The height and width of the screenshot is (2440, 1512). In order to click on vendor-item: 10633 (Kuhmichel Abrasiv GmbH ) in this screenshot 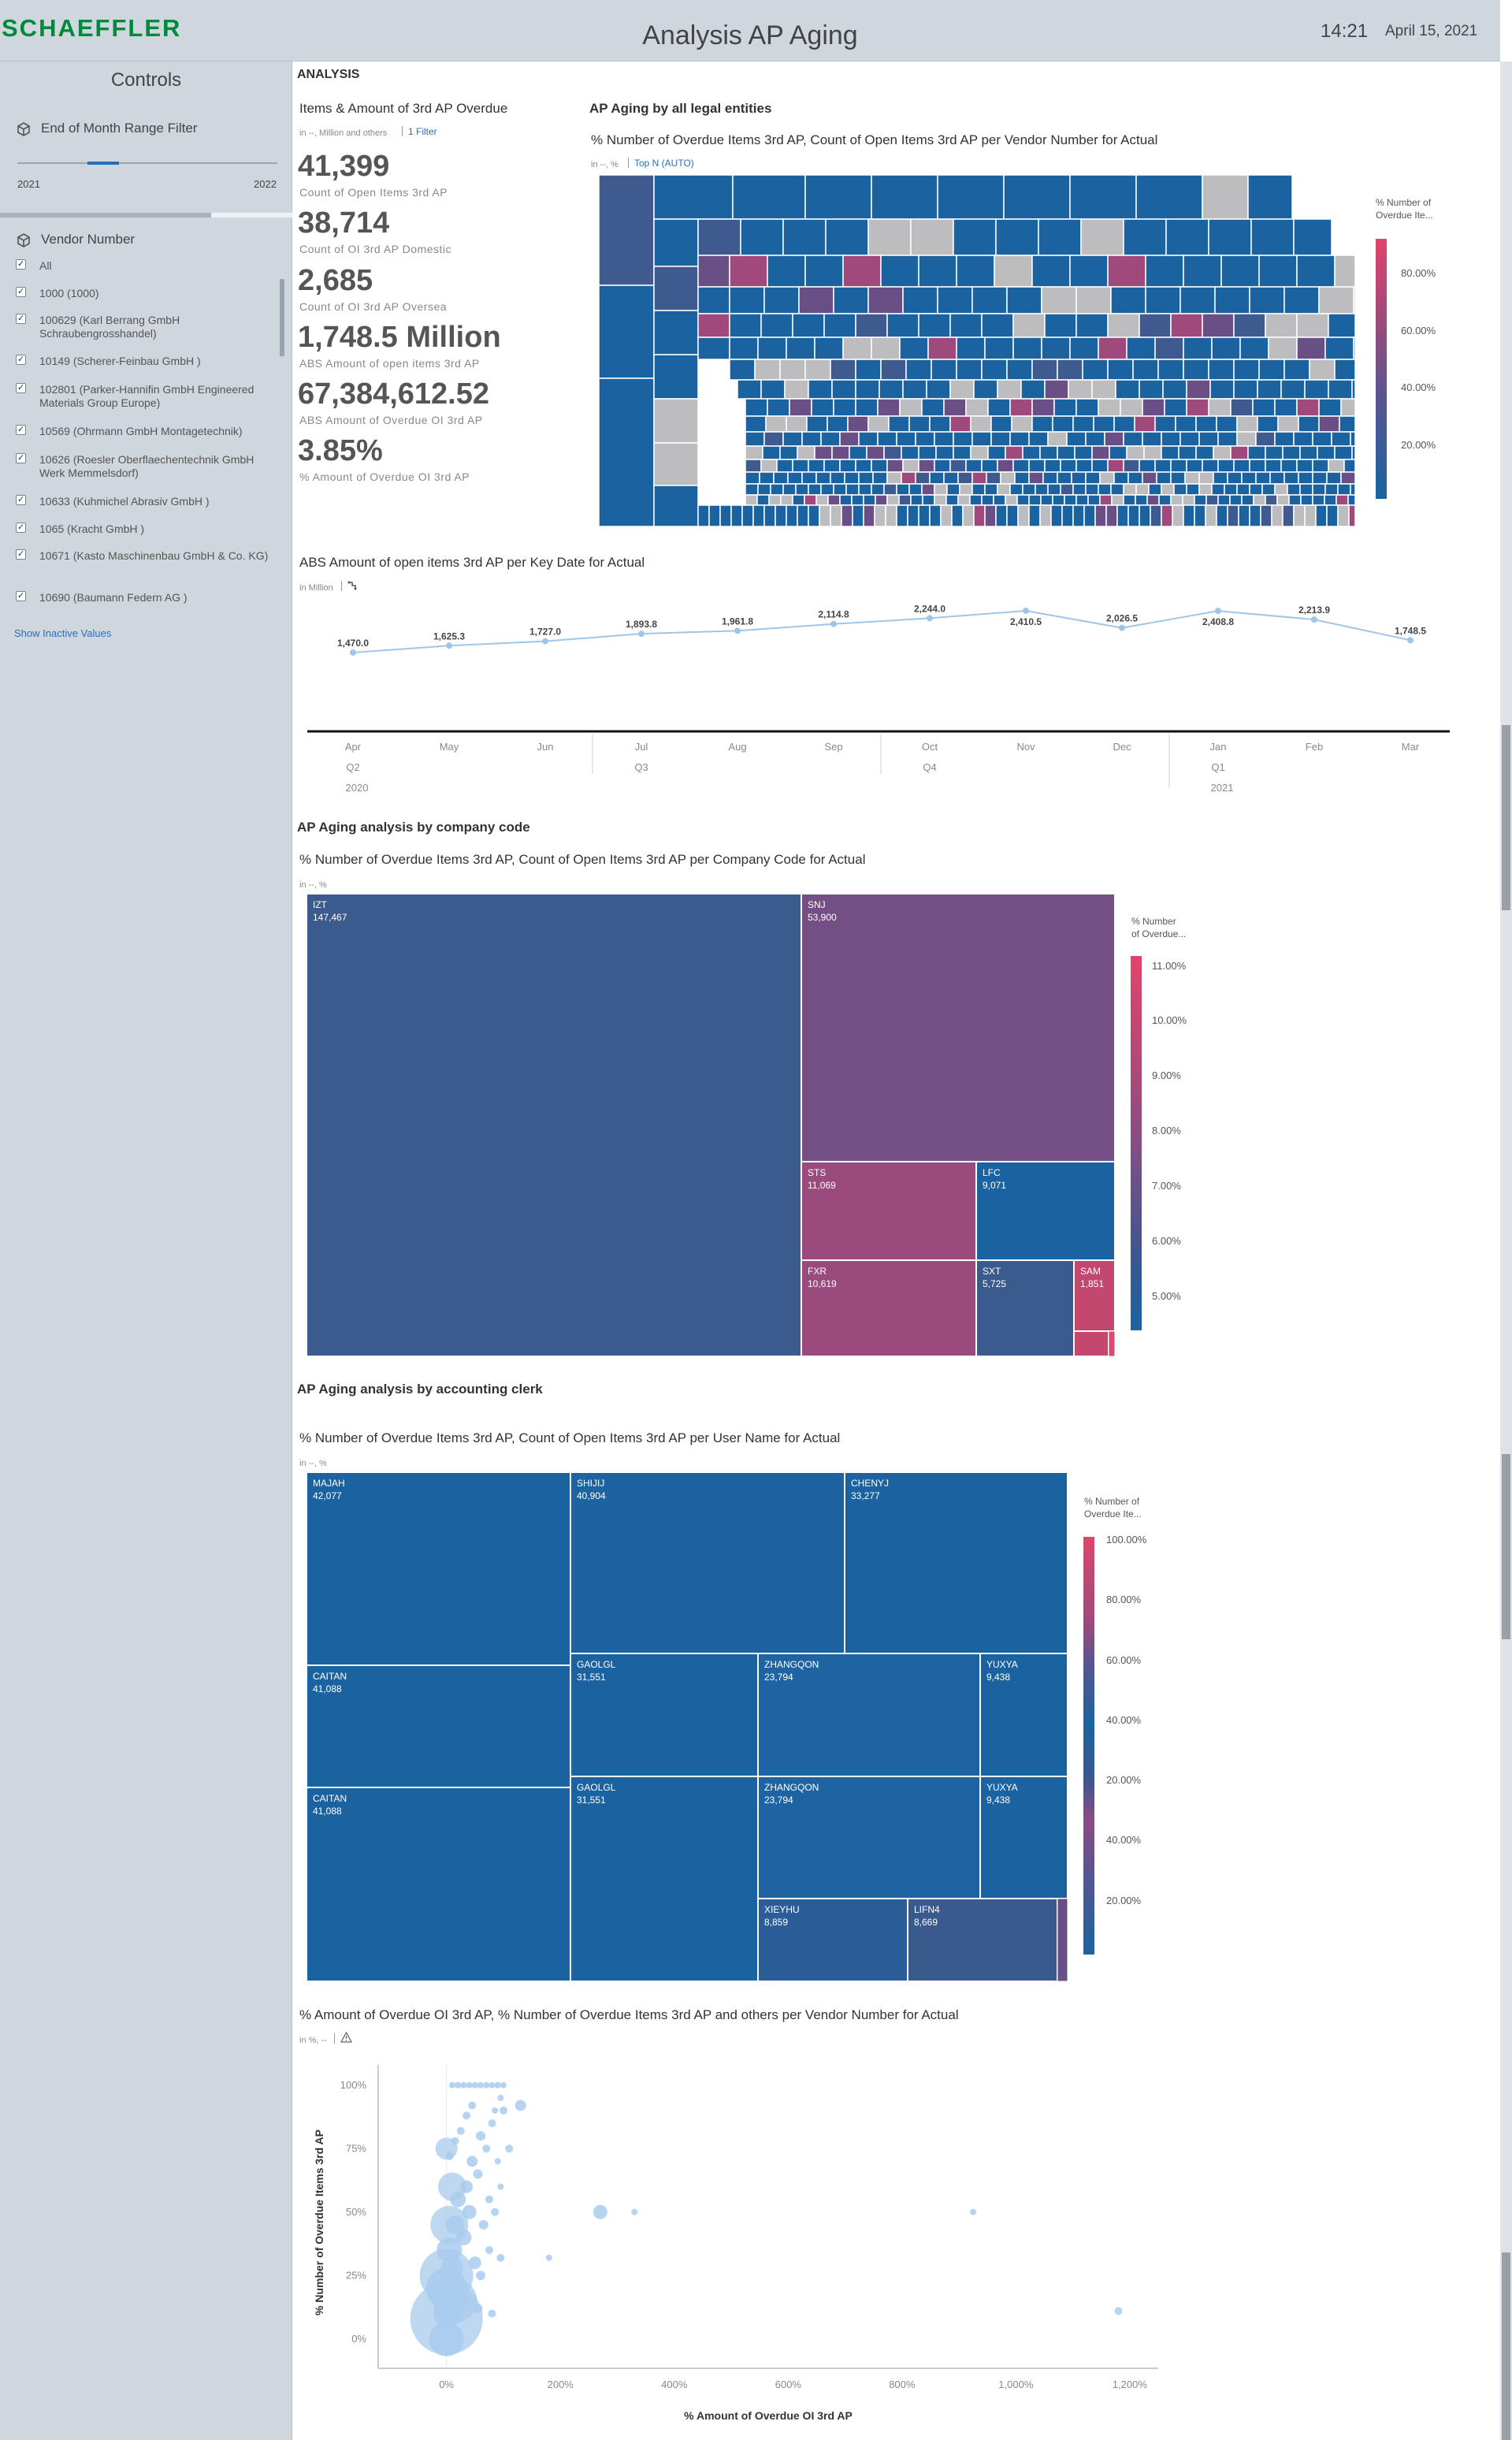, I will do `click(146, 500)`.